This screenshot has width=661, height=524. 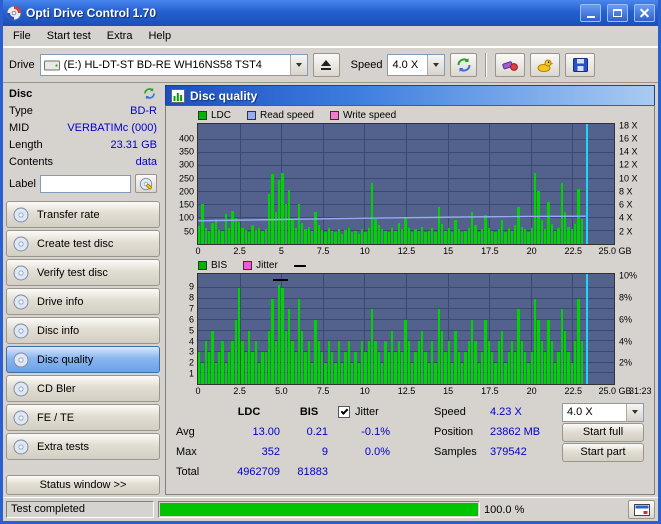 I want to click on sidebar-button-label: Extra tests, so click(x=63, y=446).